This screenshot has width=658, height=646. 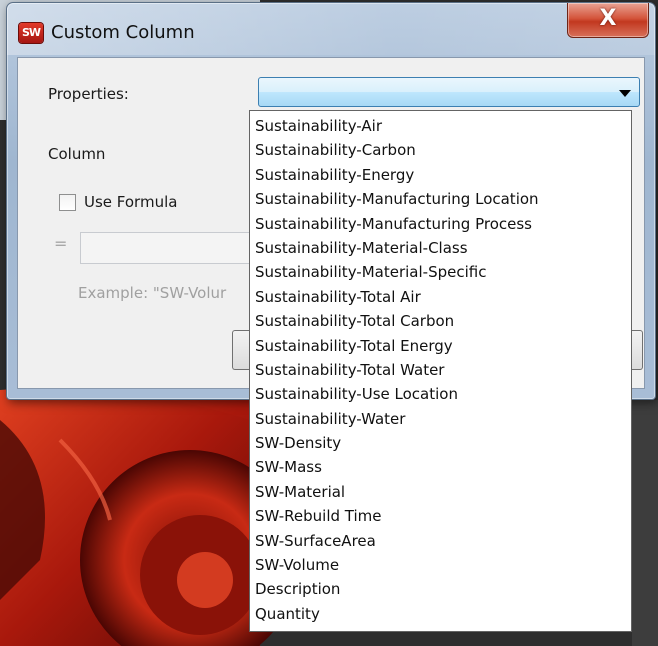 I want to click on dropdown-option: Sustainability-Total Energy, so click(x=440, y=346).